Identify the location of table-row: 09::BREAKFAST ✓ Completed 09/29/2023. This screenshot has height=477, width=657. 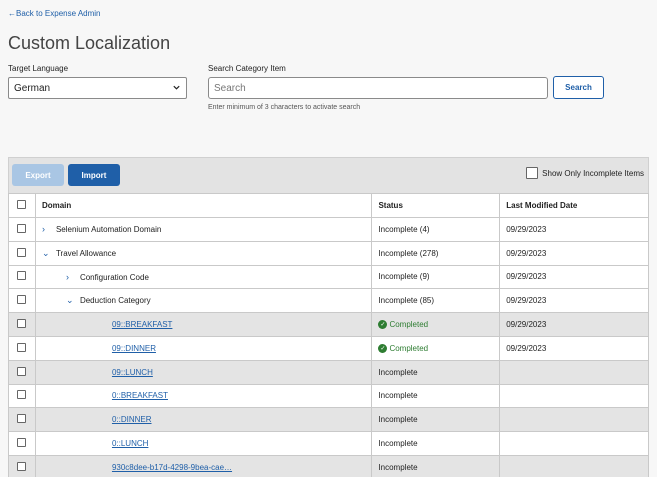
(328, 324).